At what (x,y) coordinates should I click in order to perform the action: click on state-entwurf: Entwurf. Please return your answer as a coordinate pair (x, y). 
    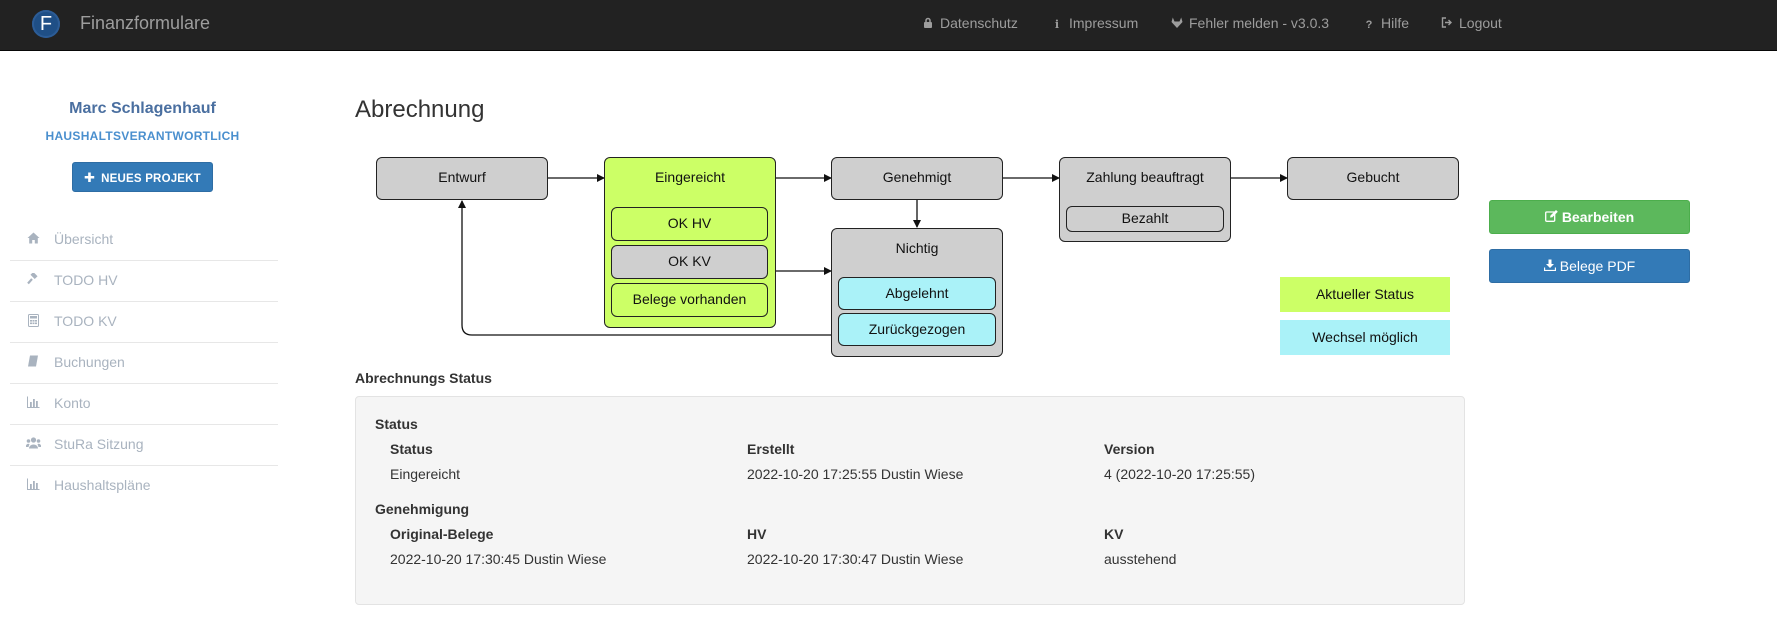
    Looking at the image, I should click on (462, 178).